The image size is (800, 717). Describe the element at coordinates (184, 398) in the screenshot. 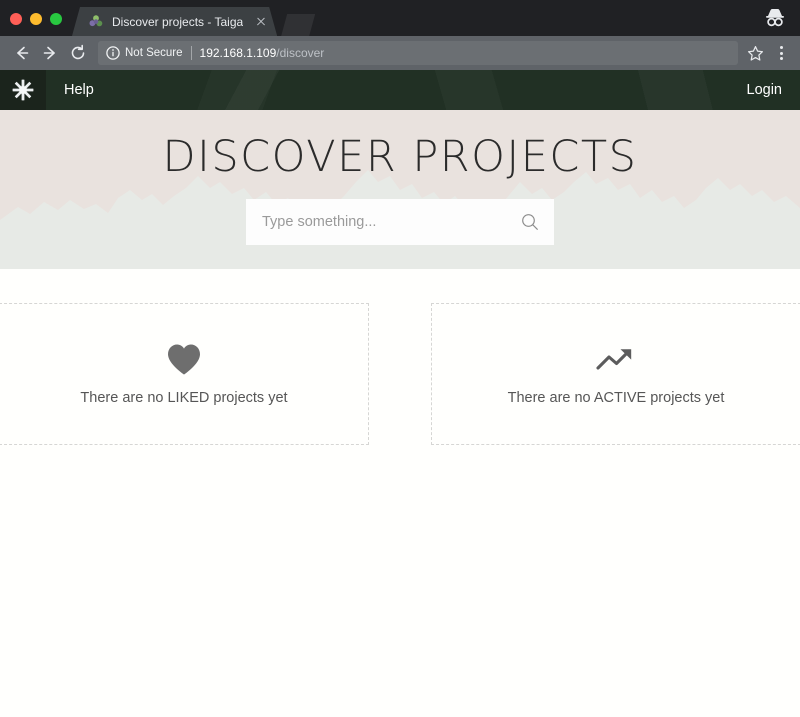

I see `liked-projects-empty-text: There are no LIKED projects yet` at that location.